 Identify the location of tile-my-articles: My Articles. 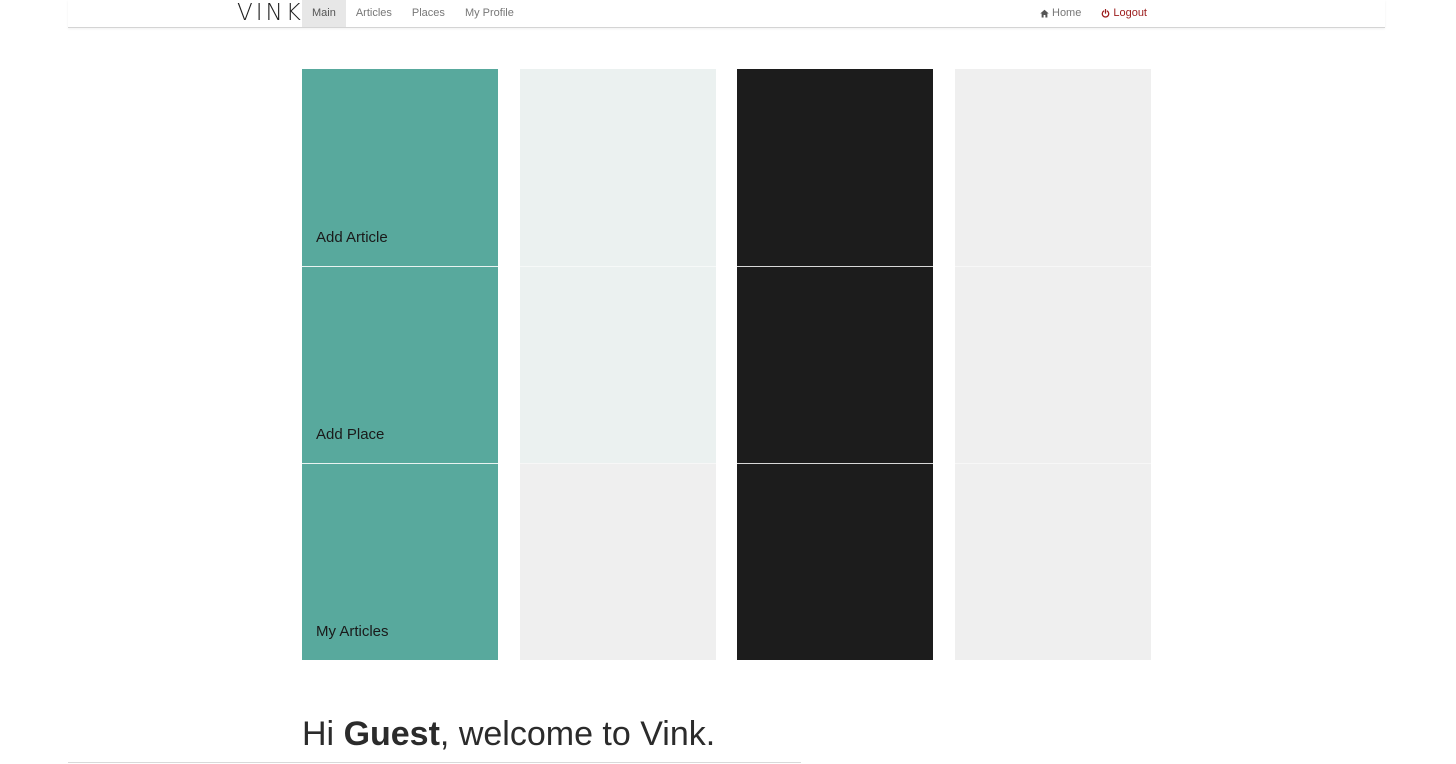
(400, 561).